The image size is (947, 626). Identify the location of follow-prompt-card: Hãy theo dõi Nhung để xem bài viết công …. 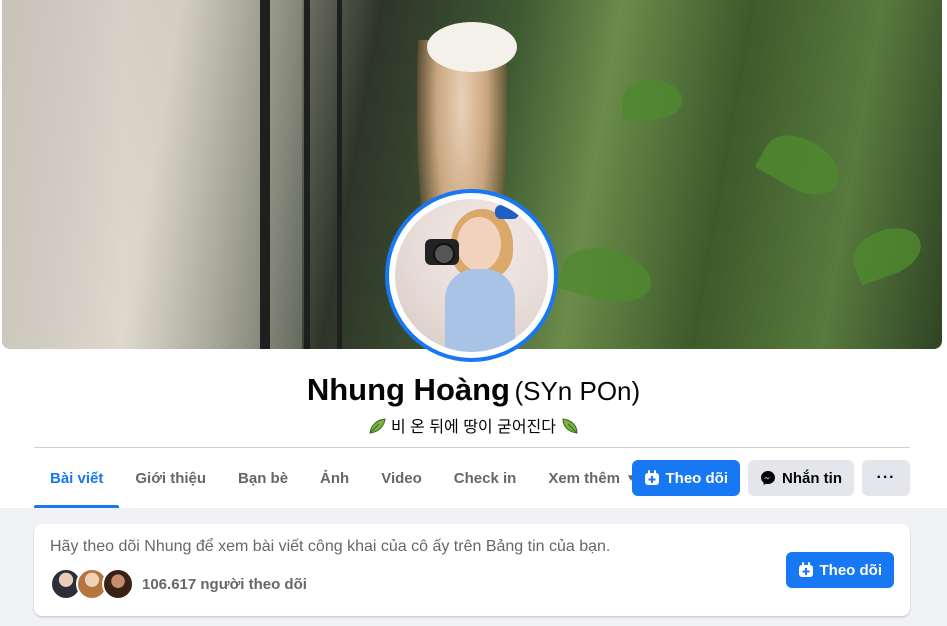
(472, 570).